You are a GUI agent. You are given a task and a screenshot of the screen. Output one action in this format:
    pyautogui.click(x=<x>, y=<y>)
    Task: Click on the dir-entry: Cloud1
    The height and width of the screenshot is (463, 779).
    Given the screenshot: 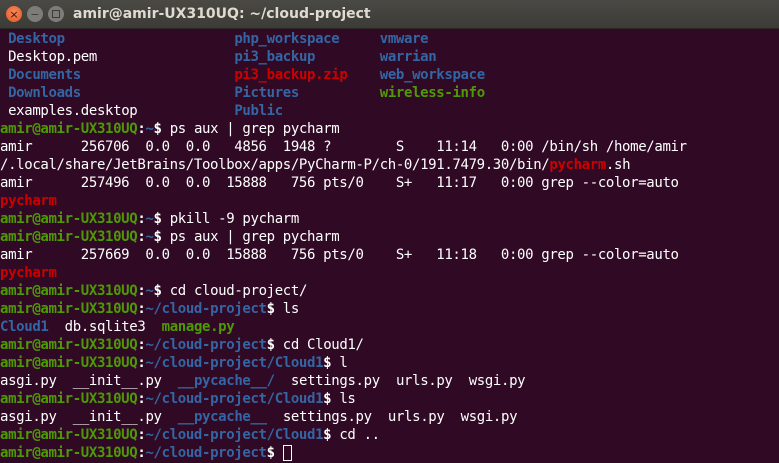 What is the action you would take?
    pyautogui.click(x=24, y=327)
    